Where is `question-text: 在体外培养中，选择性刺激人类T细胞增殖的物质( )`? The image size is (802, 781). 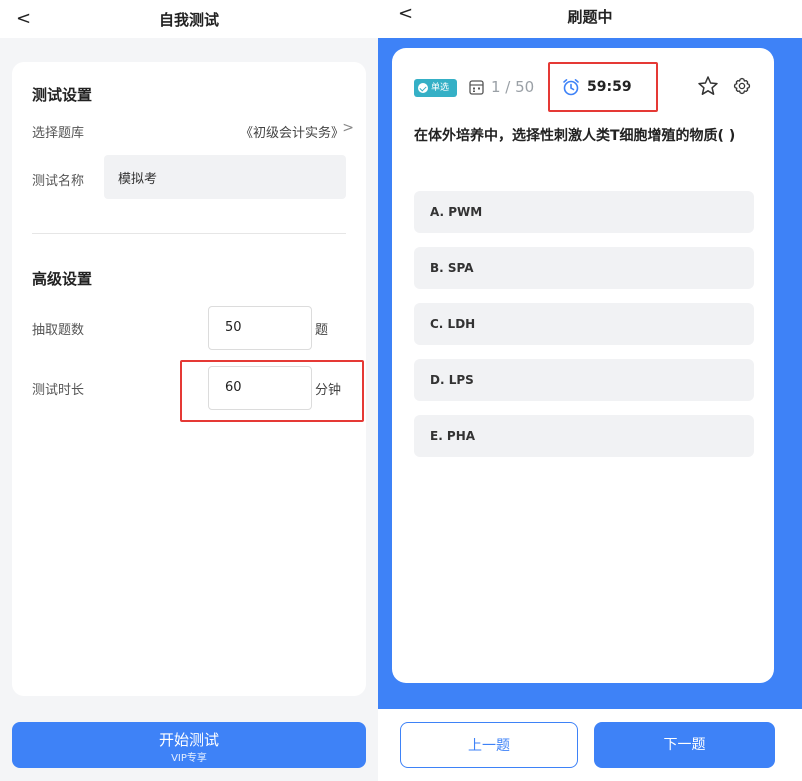 question-text: 在体外培养中，选择性刺激人类T细胞增殖的物质( ) is located at coordinates (575, 136).